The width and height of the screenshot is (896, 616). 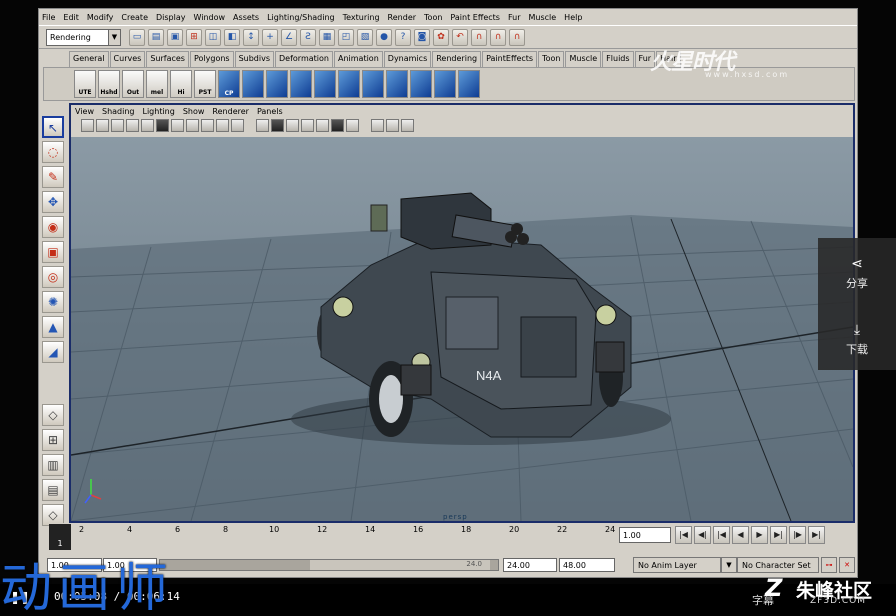 What do you see at coordinates (48, 17) in the screenshot?
I see `menu-file: File` at bounding box center [48, 17].